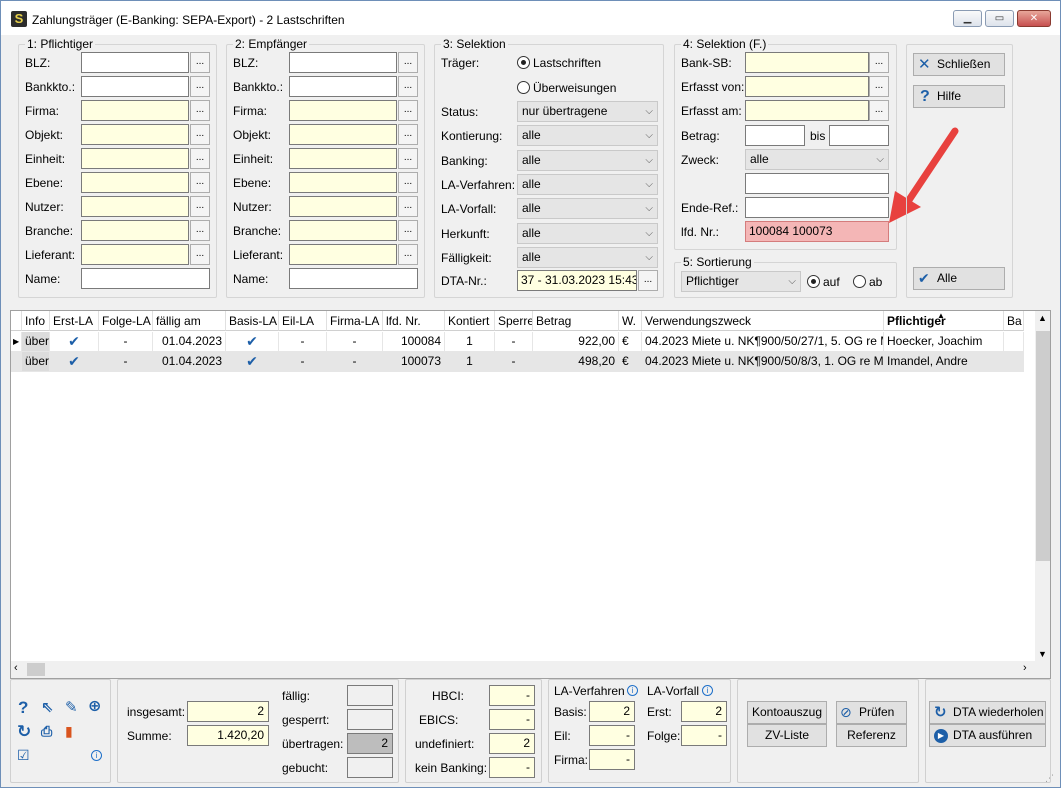  What do you see at coordinates (135, 230) in the screenshot?
I see `pflichtiger-7-field` at bounding box center [135, 230].